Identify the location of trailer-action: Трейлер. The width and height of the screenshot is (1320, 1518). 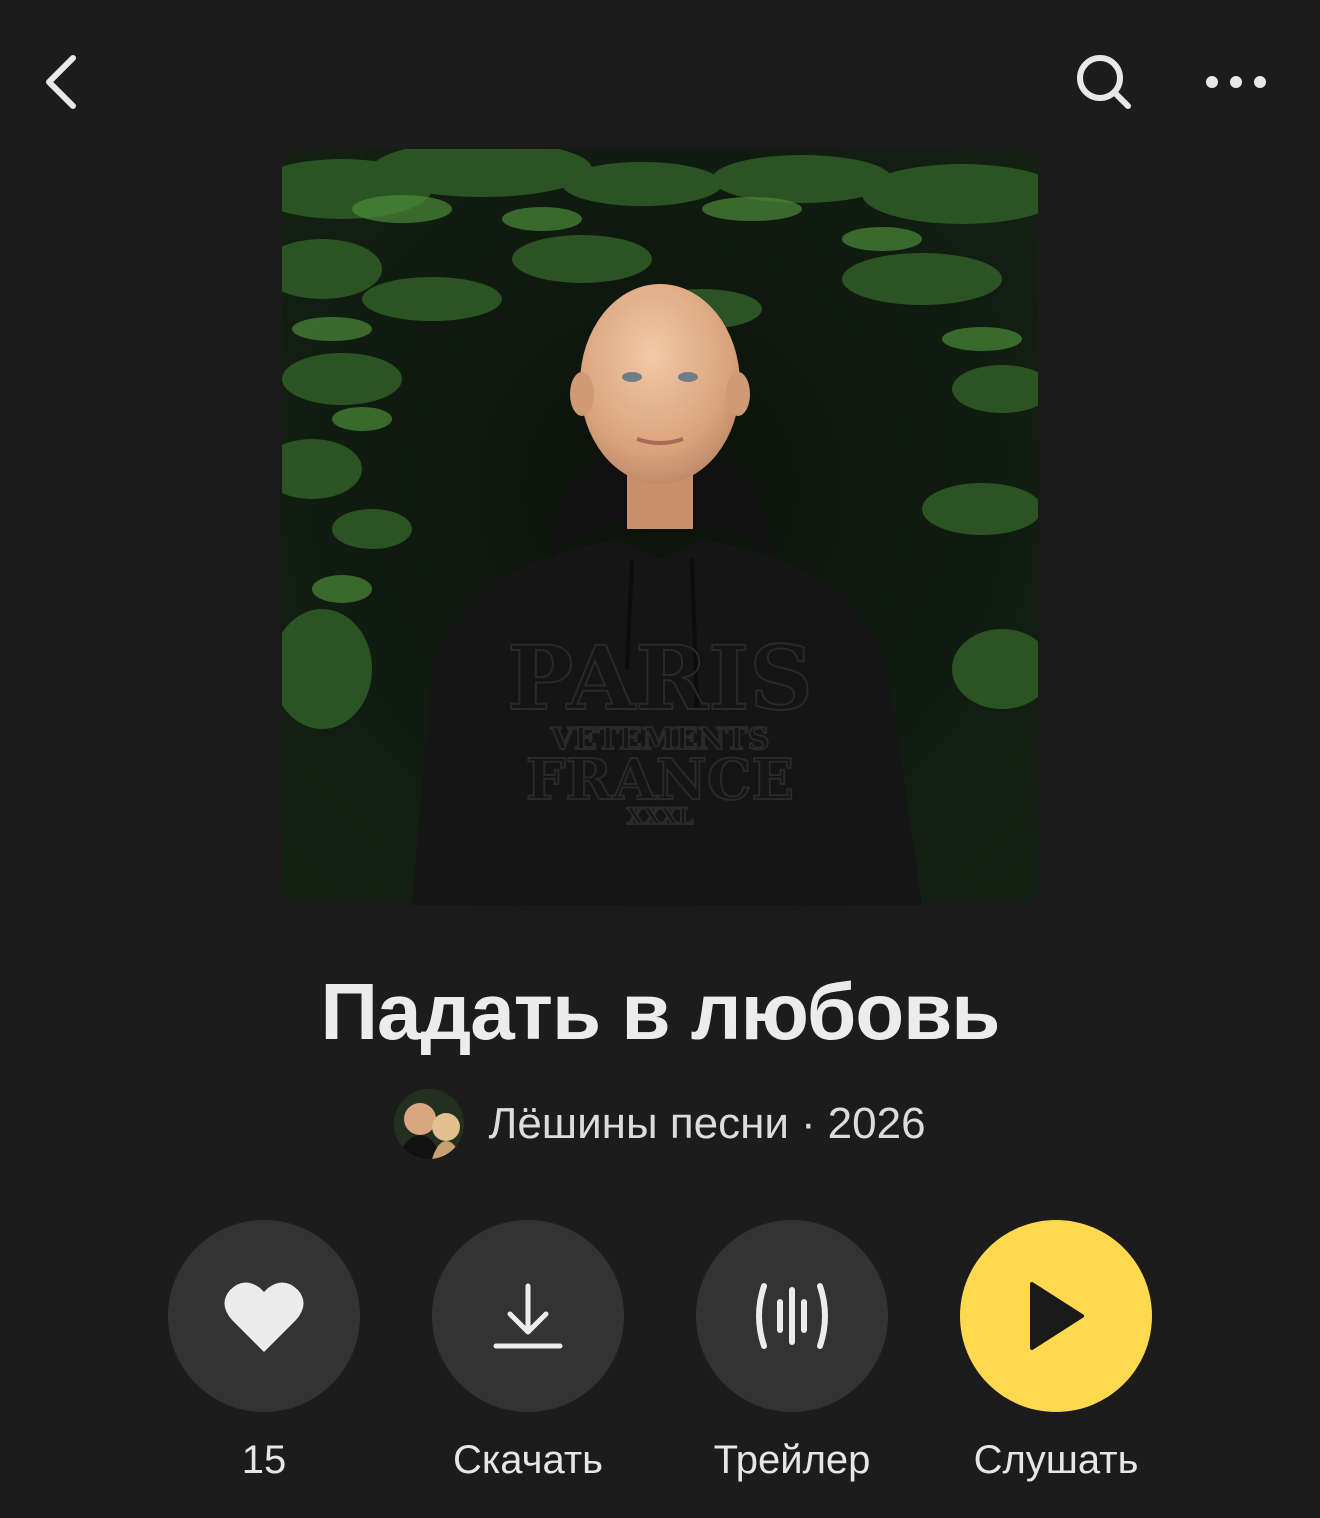
(792, 1351).